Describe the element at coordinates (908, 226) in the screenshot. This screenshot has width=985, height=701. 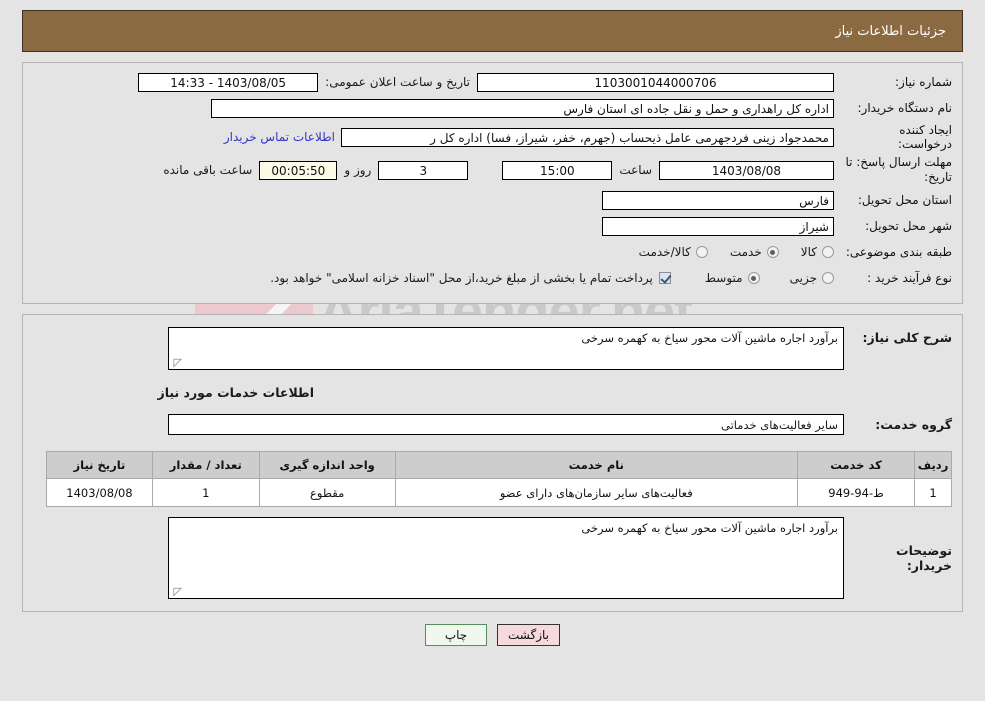
I see `city-label: شهر محل تحویل:` at that location.